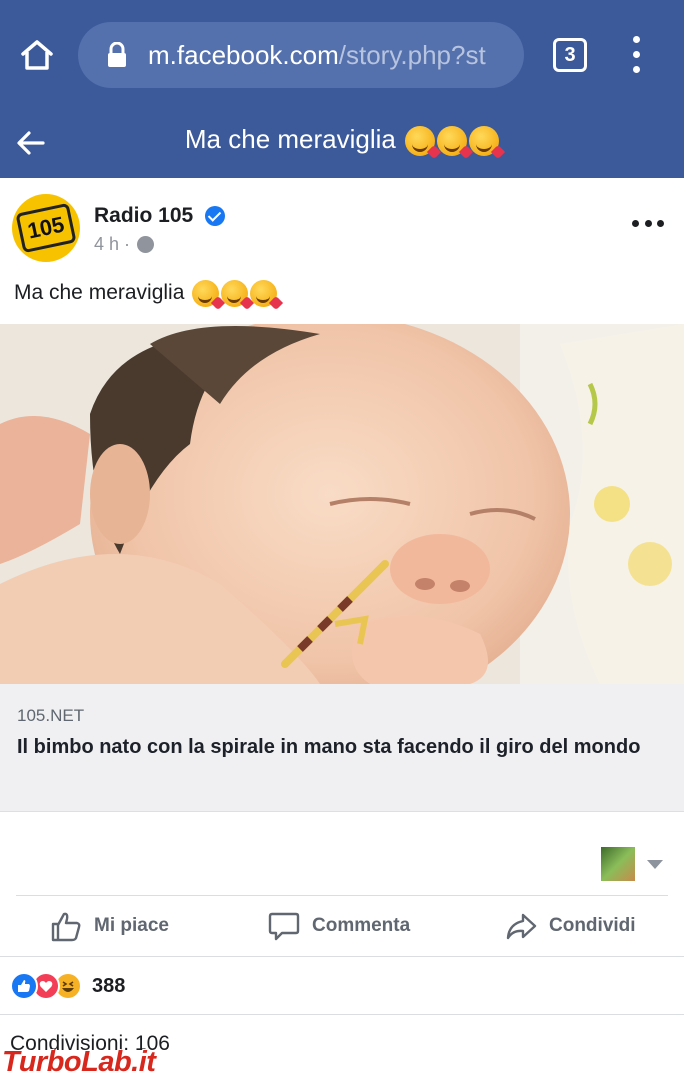 This screenshot has height=1080, width=684. I want to click on reactions-summary: 388, so click(67, 986).